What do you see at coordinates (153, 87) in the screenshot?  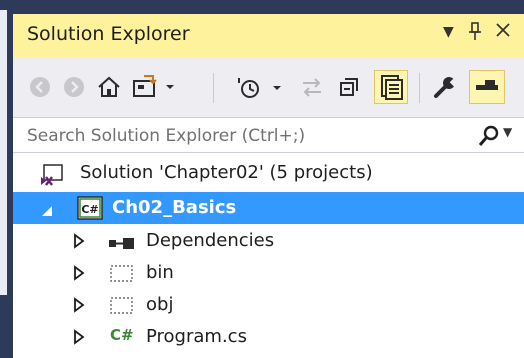 I see `switch-views-icon` at bounding box center [153, 87].